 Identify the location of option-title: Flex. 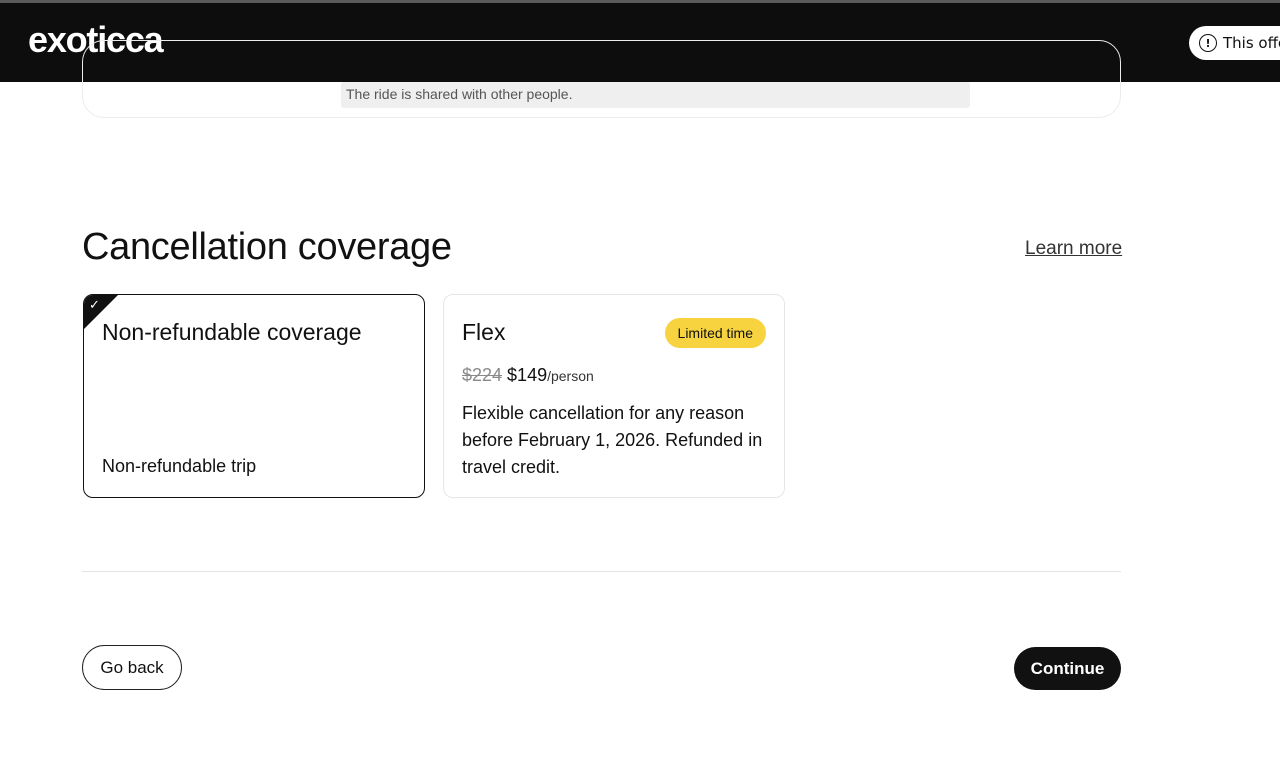
(484, 332).